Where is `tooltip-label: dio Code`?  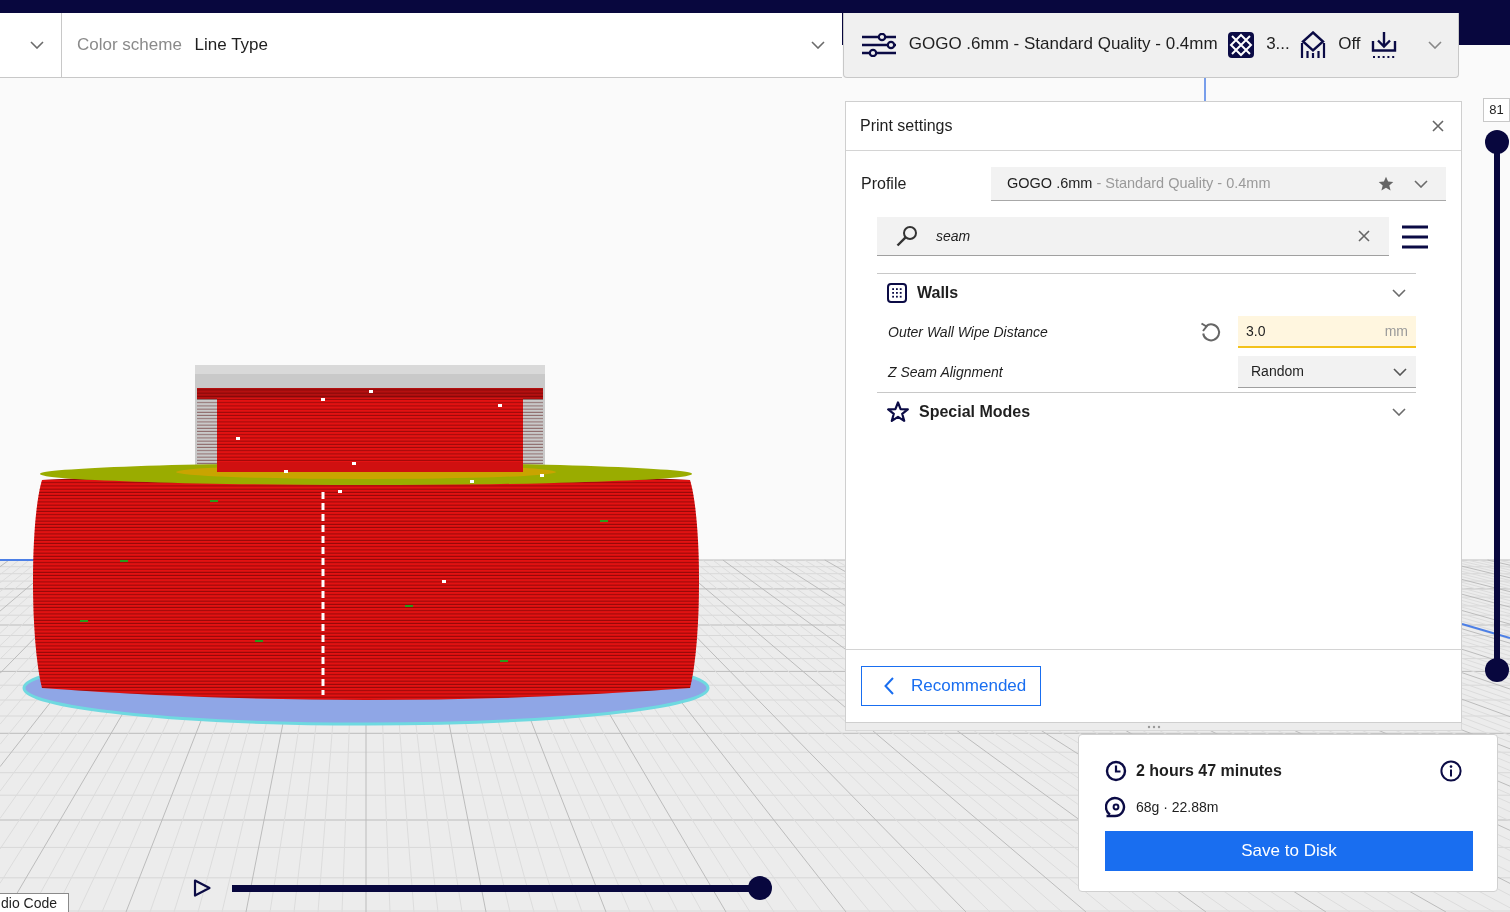 tooltip-label: dio Code is located at coordinates (34, 902).